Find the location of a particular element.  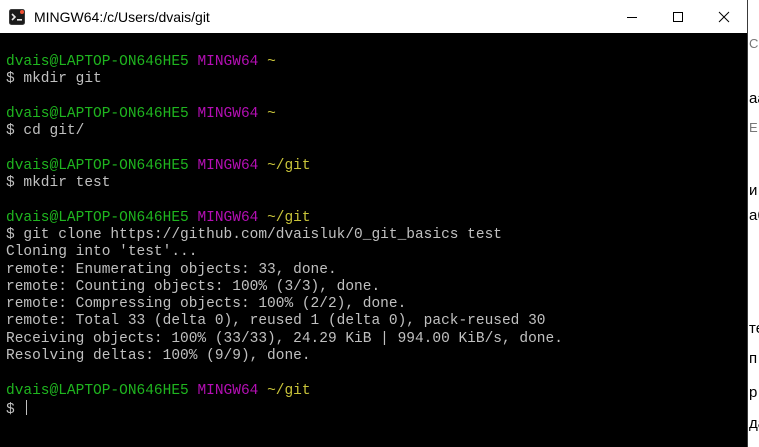

background-text-fragment: Е is located at coordinates (753, 127).